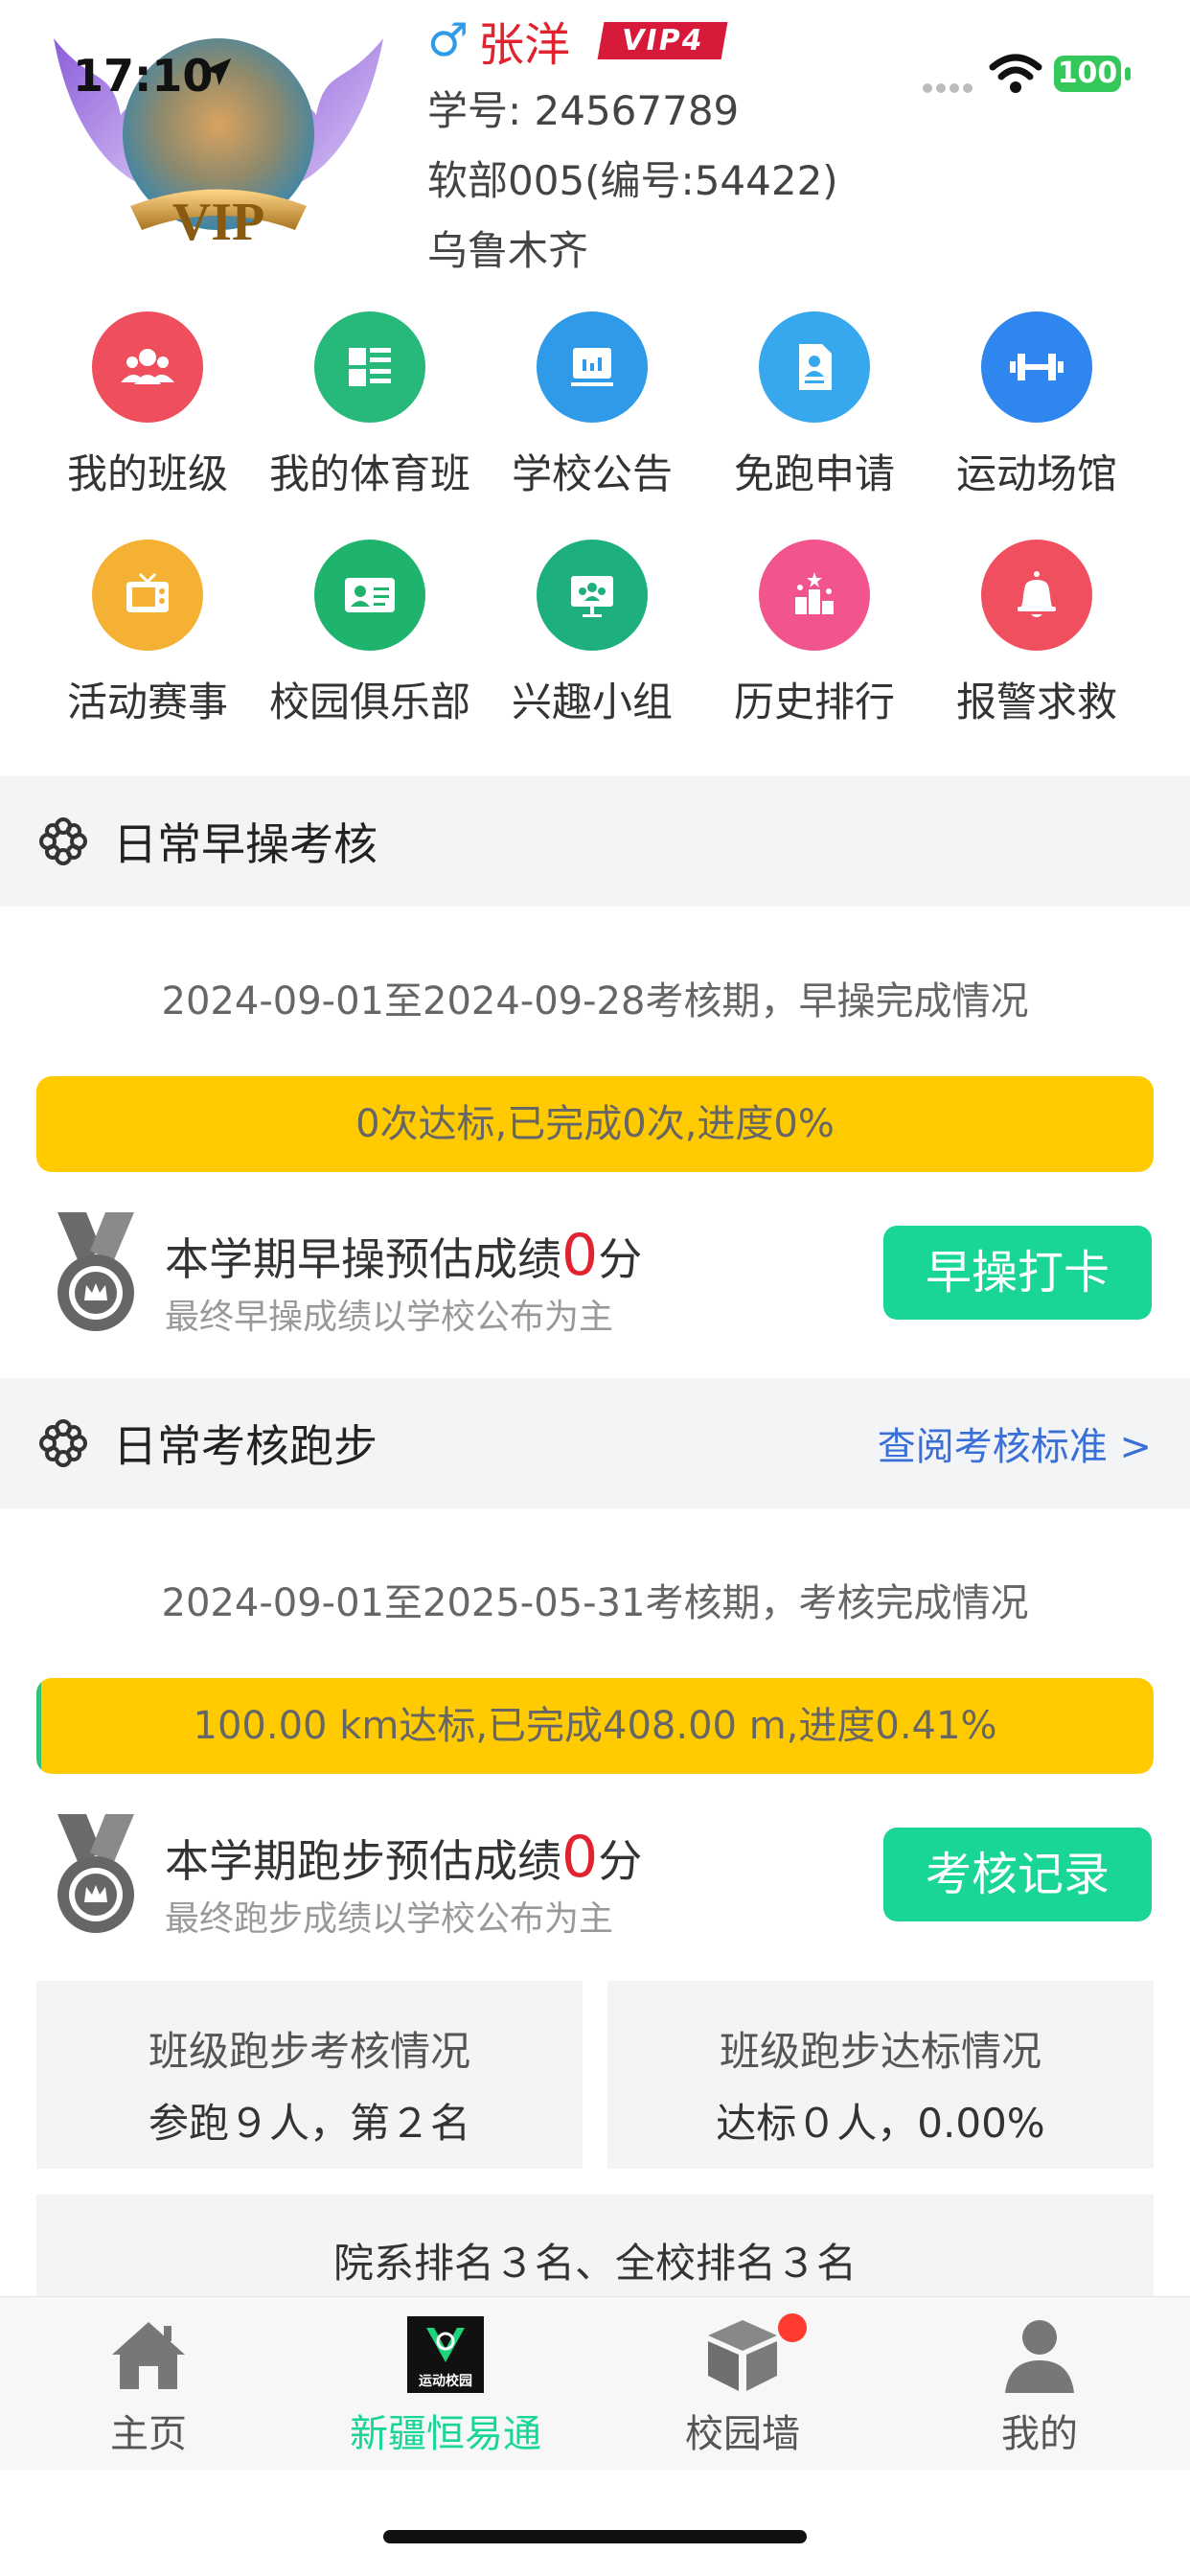 This screenshot has width=1190, height=2576. What do you see at coordinates (363, 1861) in the screenshot?
I see `score-prefix: 本学期跑步预估成绩` at bounding box center [363, 1861].